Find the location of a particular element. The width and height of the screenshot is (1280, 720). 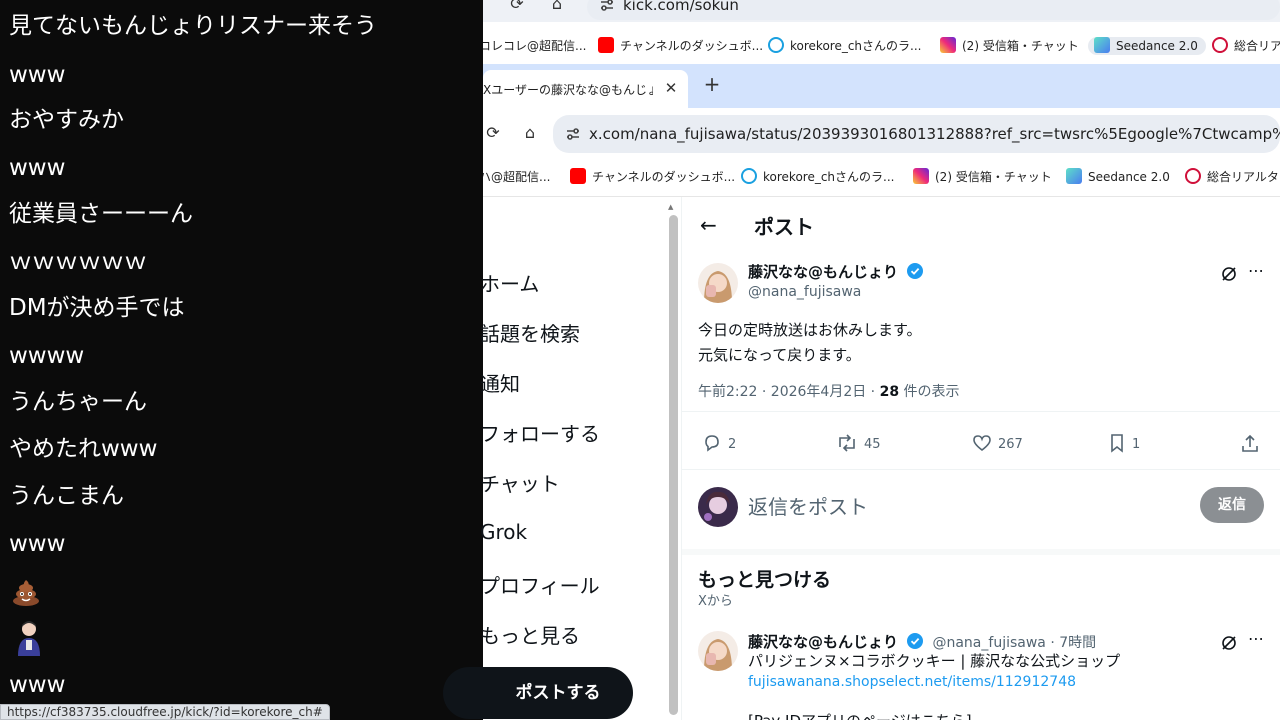

chat-message: うんちゃーん is located at coordinates (78, 402).